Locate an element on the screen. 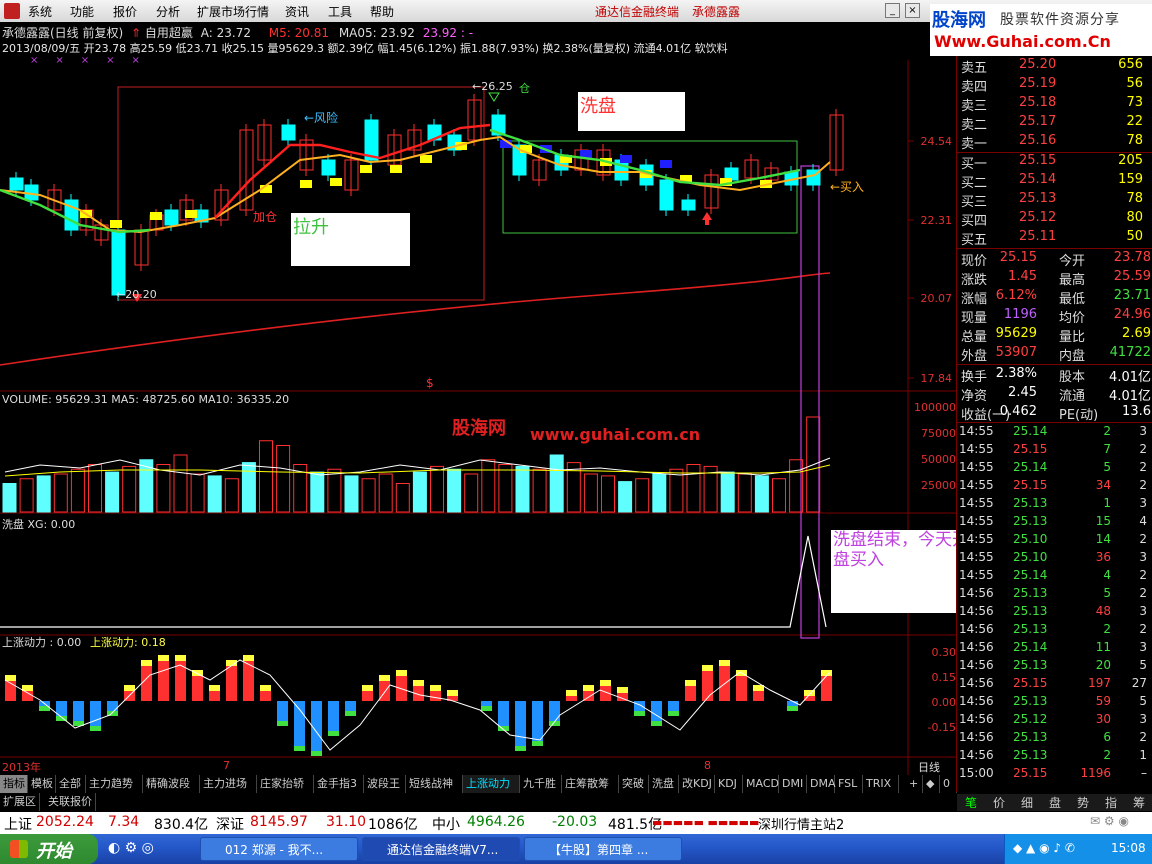  tab-13: 突破 is located at coordinates (634, 784).